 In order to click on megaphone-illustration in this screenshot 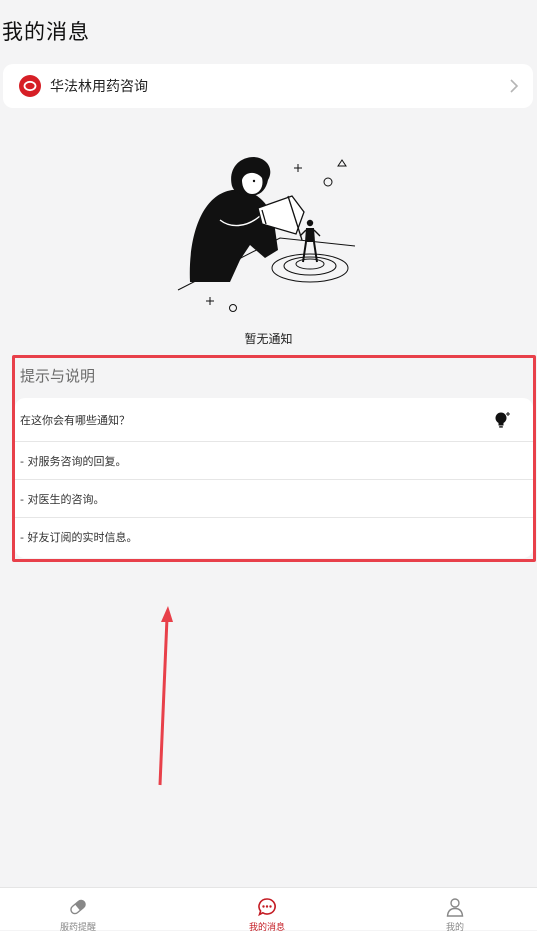, I will do `click(266, 234)`.